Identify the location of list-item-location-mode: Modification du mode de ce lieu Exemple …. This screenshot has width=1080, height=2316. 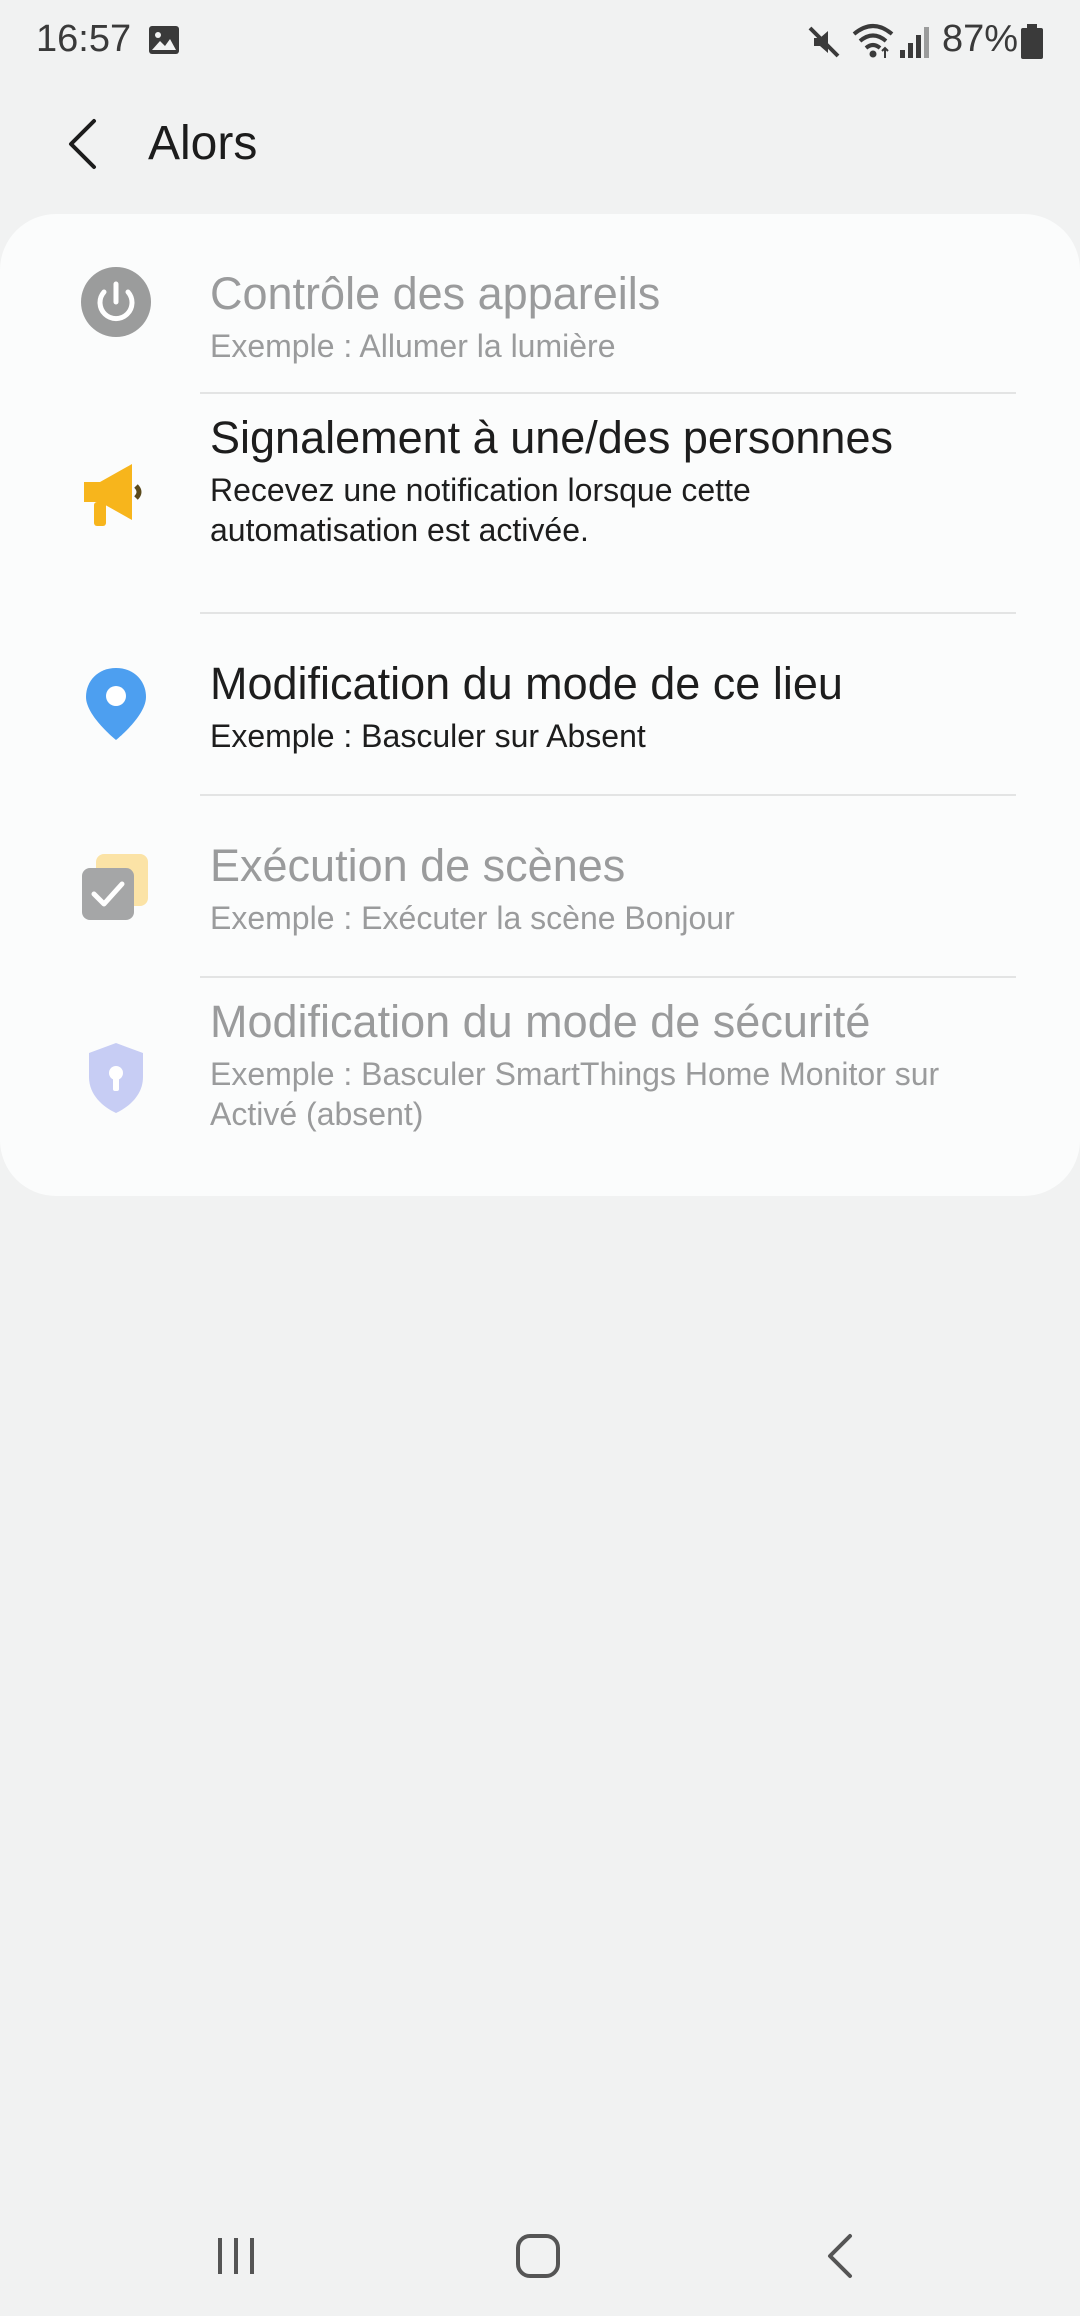
(540, 704).